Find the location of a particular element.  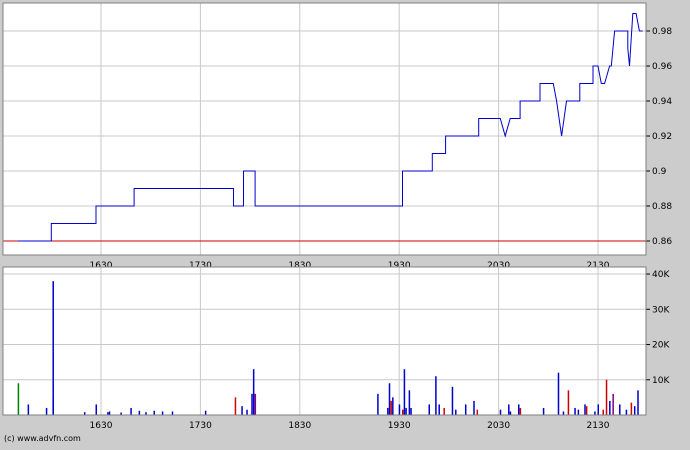

volume-x-tick-label: 1930 is located at coordinates (399, 426).